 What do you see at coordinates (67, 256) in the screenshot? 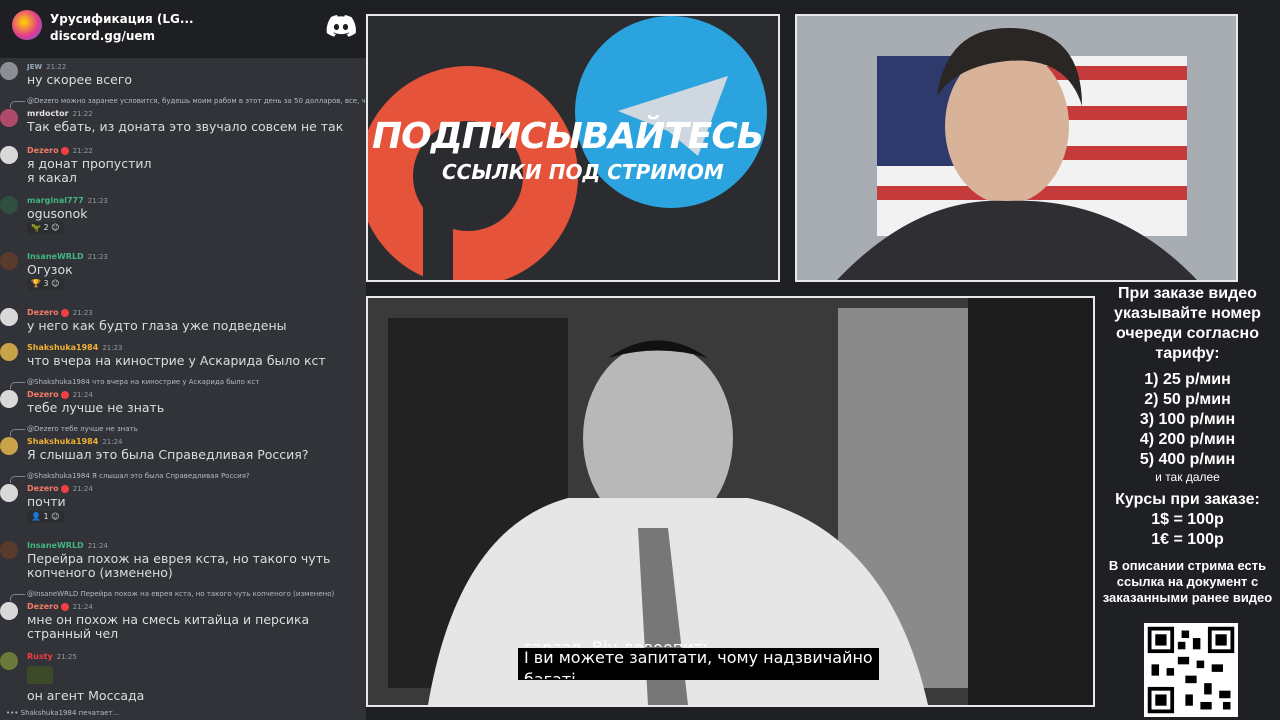
I see `message-author: InsaneWRLD 21:23` at bounding box center [67, 256].